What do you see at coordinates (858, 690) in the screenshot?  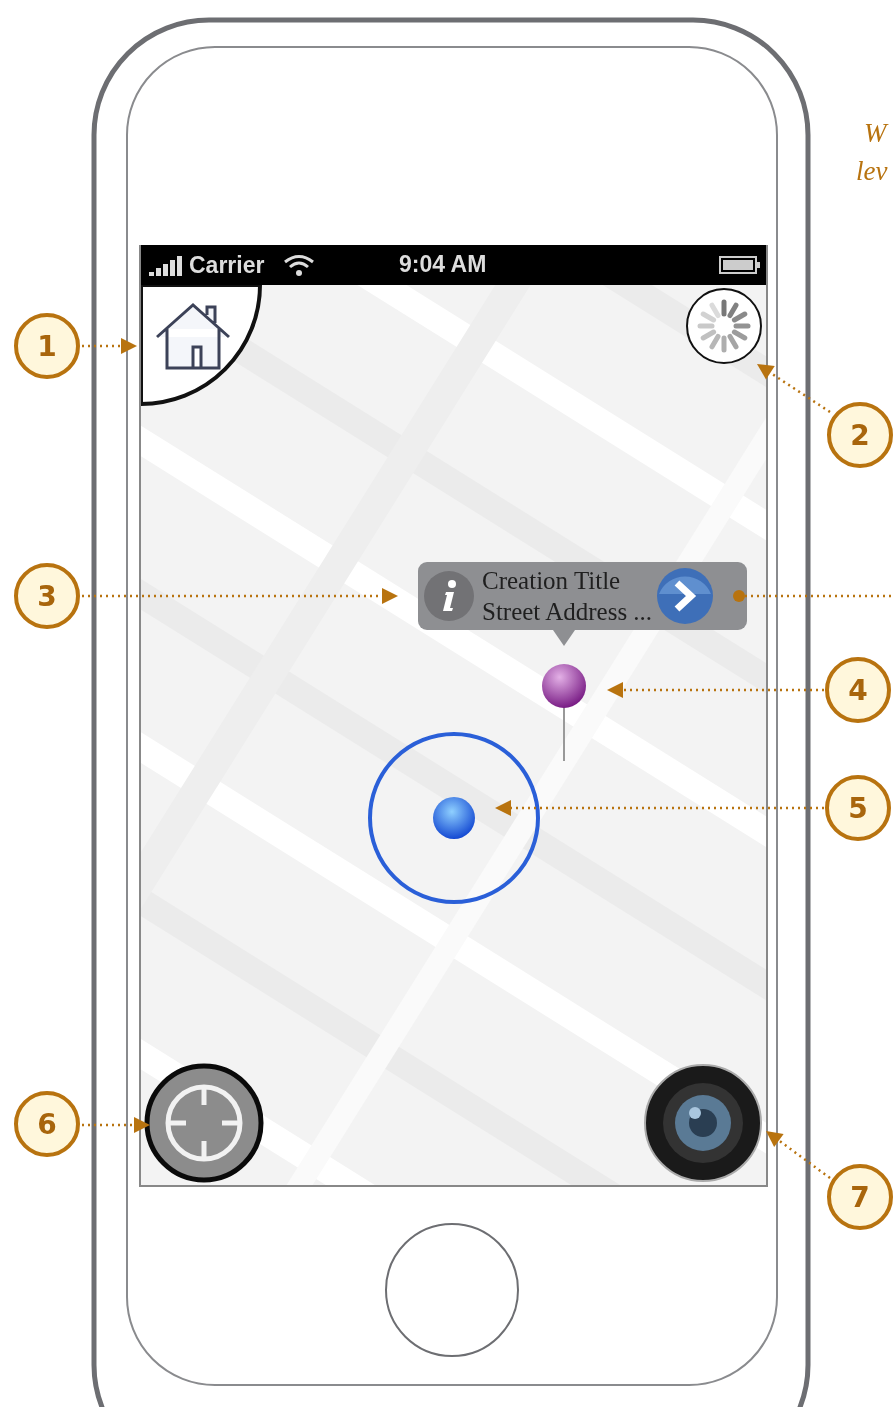 I see `callout-number: 4` at bounding box center [858, 690].